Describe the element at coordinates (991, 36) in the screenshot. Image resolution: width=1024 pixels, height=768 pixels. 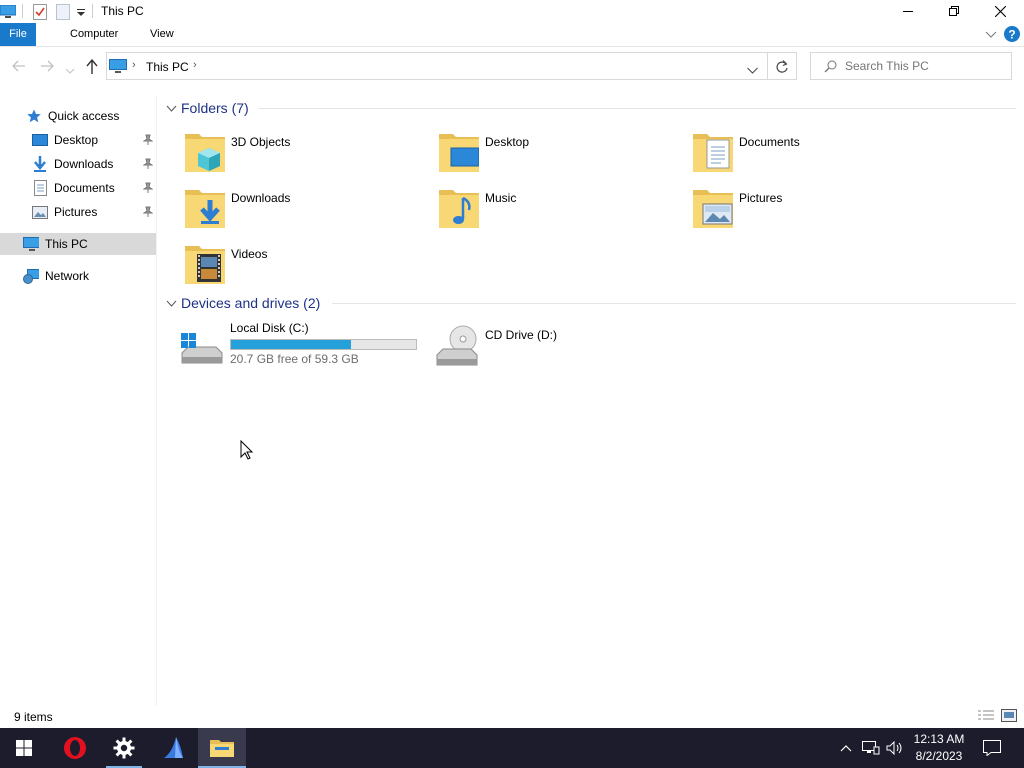
I see `expand-ribbon-chevron-icon` at that location.